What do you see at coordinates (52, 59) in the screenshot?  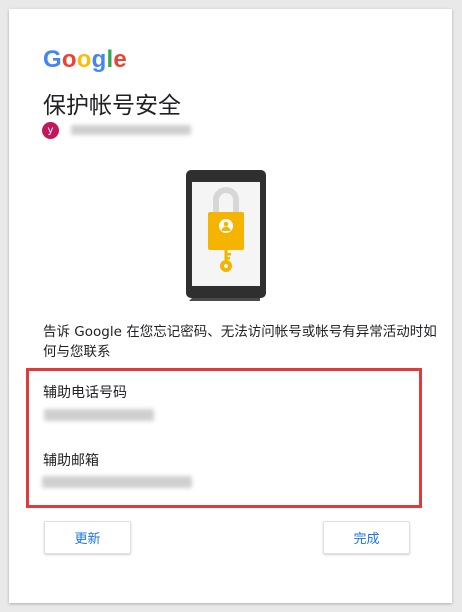 I see `logo-letter: G` at bounding box center [52, 59].